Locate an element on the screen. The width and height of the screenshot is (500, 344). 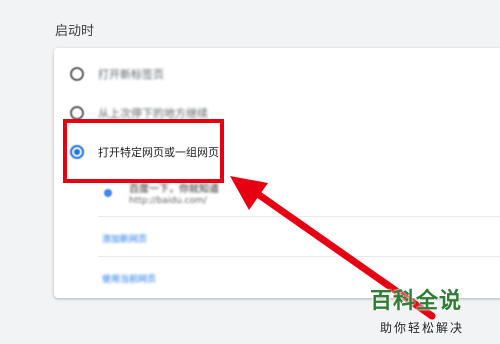
watermark-logo: 百科全说 助你轻松解决 is located at coordinates (431, 311).